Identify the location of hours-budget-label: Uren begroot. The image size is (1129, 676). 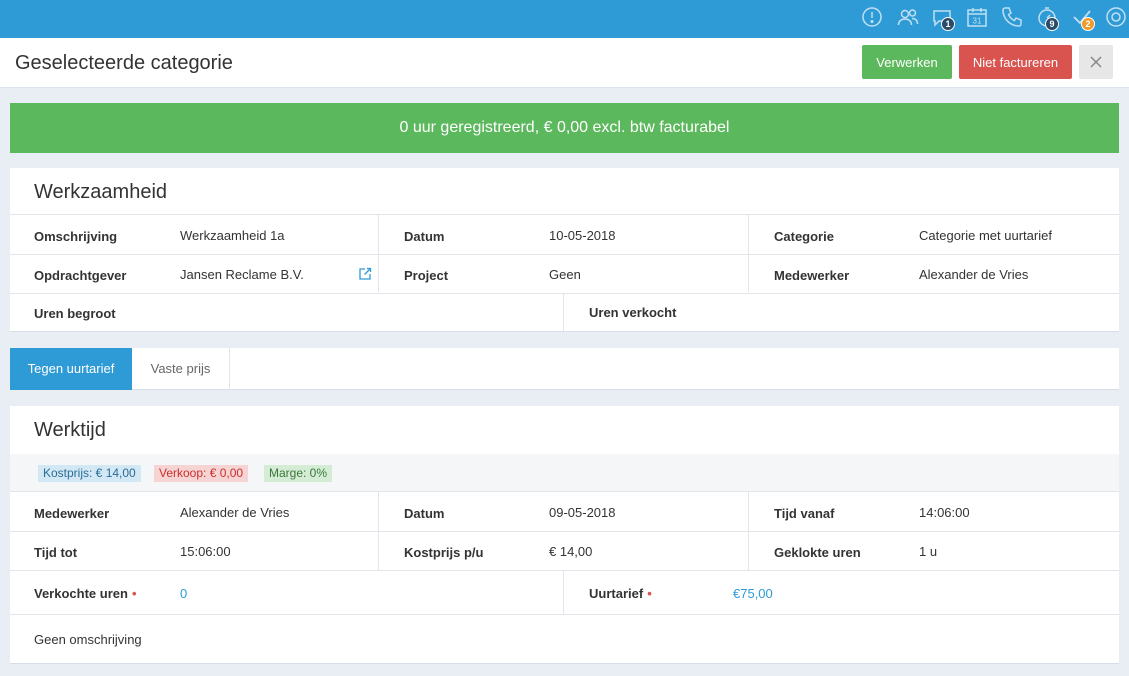
(75, 313).